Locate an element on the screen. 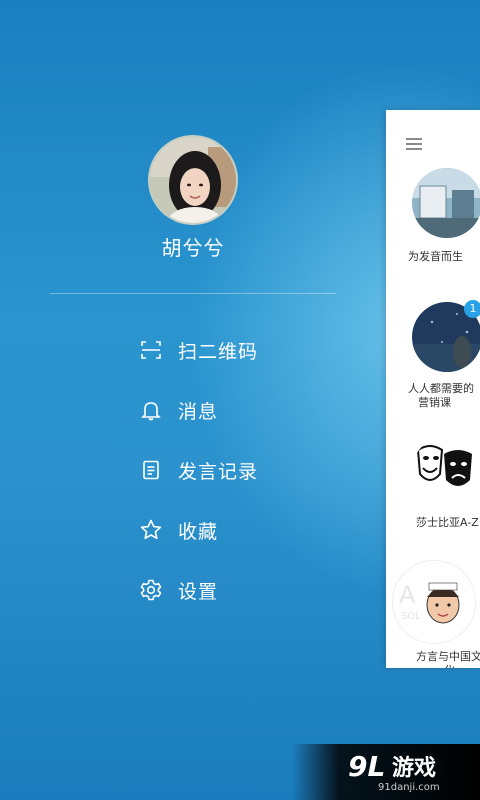 This screenshot has height=800, width=480. menu-item-label: 设置 is located at coordinates (198, 591).